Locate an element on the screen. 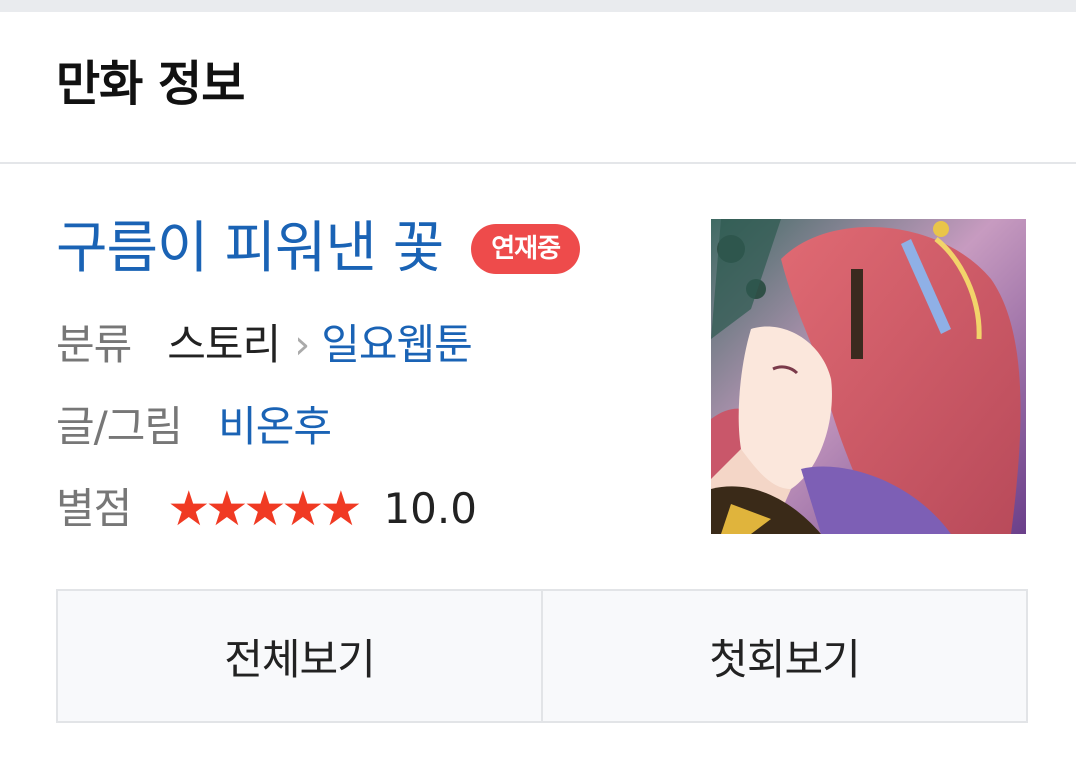 The width and height of the screenshot is (1076, 766). author-label: 글/그림 is located at coordinates (119, 426).